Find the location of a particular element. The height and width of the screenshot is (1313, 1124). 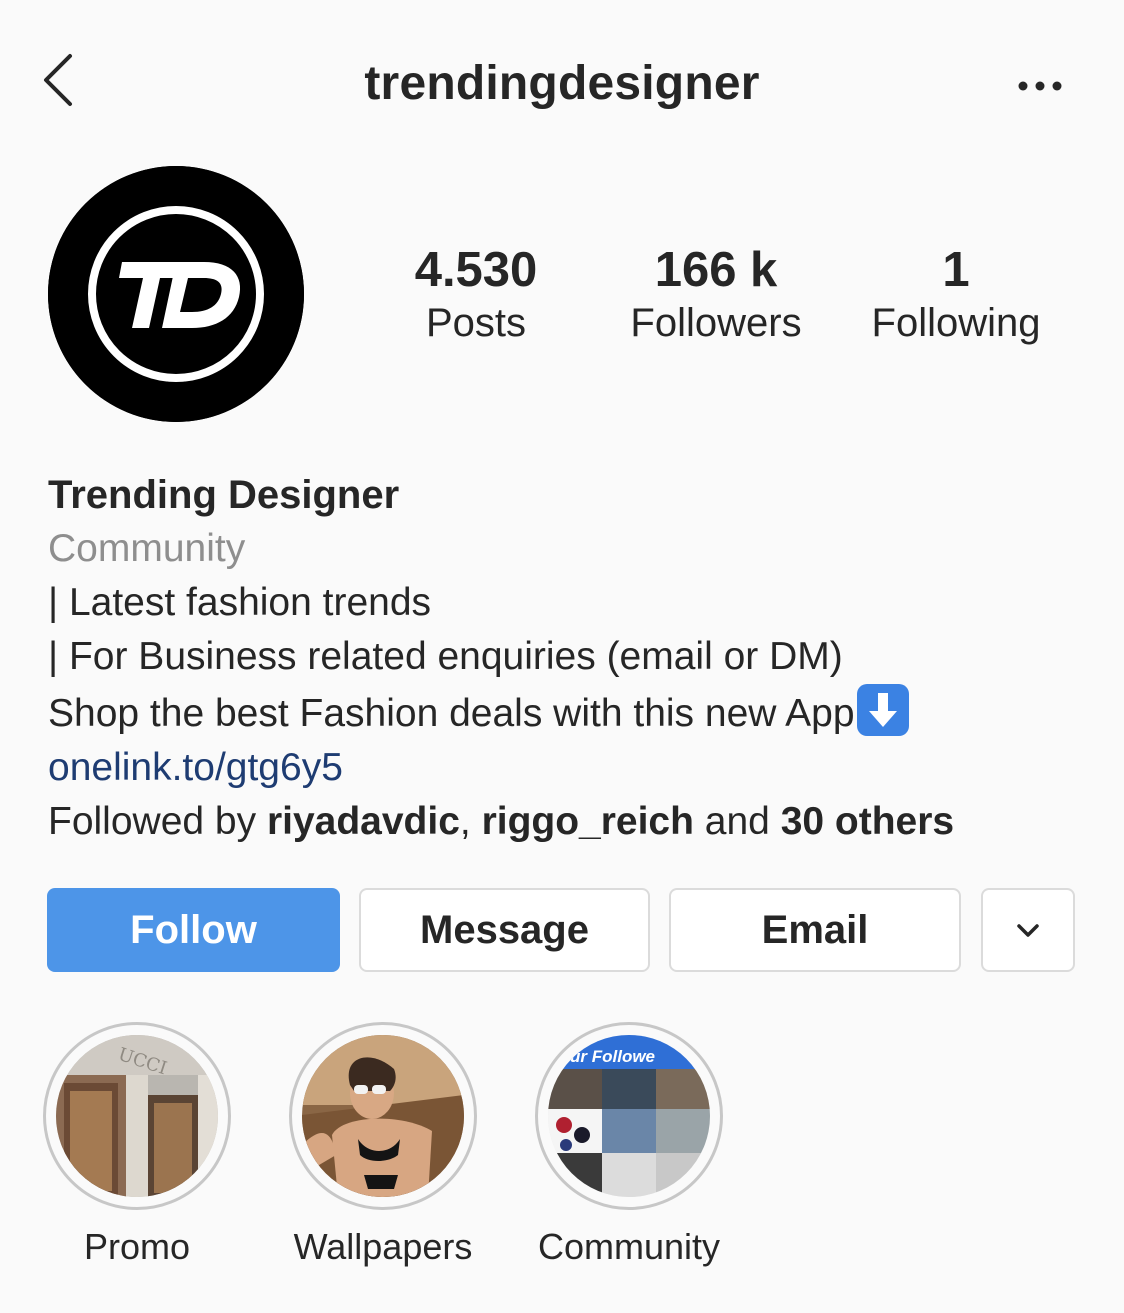

followers-label: Followers is located at coordinates (716, 323).